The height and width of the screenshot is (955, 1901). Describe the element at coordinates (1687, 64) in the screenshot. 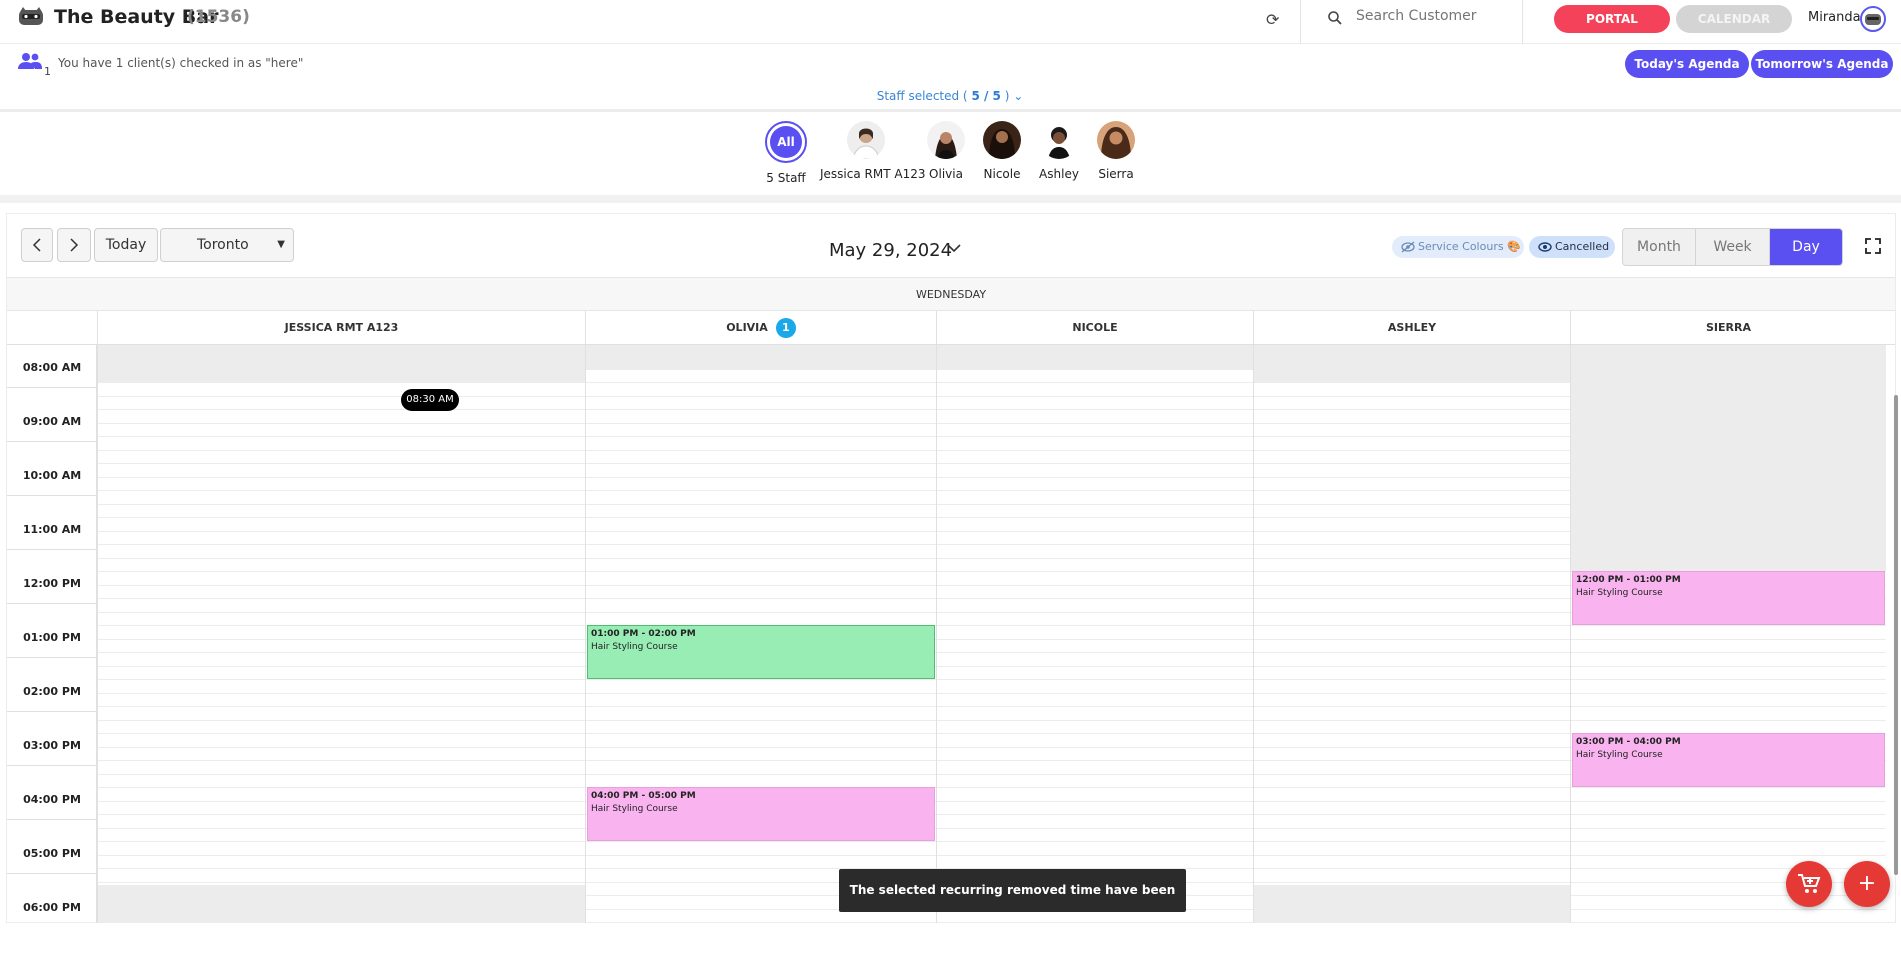

I see `todays-agenda-button: Today's Agenda` at that location.